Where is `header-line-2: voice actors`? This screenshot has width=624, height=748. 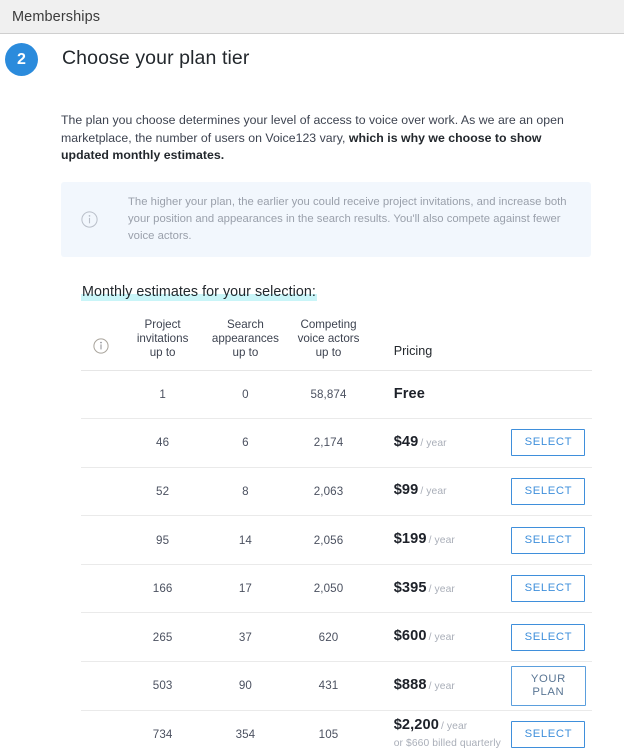
header-line-2: voice actors is located at coordinates (328, 338).